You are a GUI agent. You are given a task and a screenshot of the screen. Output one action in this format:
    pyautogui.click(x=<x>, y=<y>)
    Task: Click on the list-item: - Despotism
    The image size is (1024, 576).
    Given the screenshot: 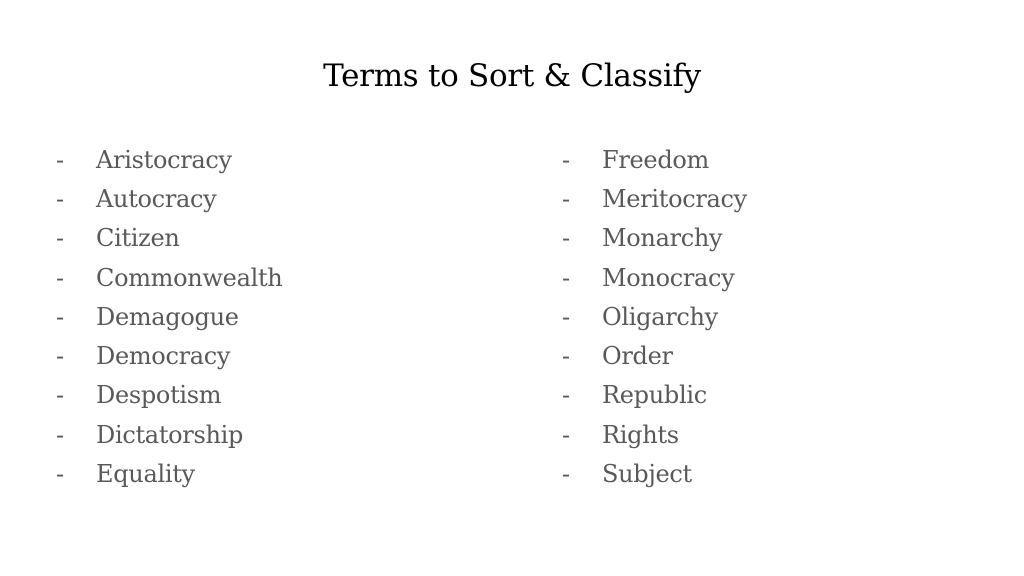 What is the action you would take?
    pyautogui.click(x=169, y=395)
    